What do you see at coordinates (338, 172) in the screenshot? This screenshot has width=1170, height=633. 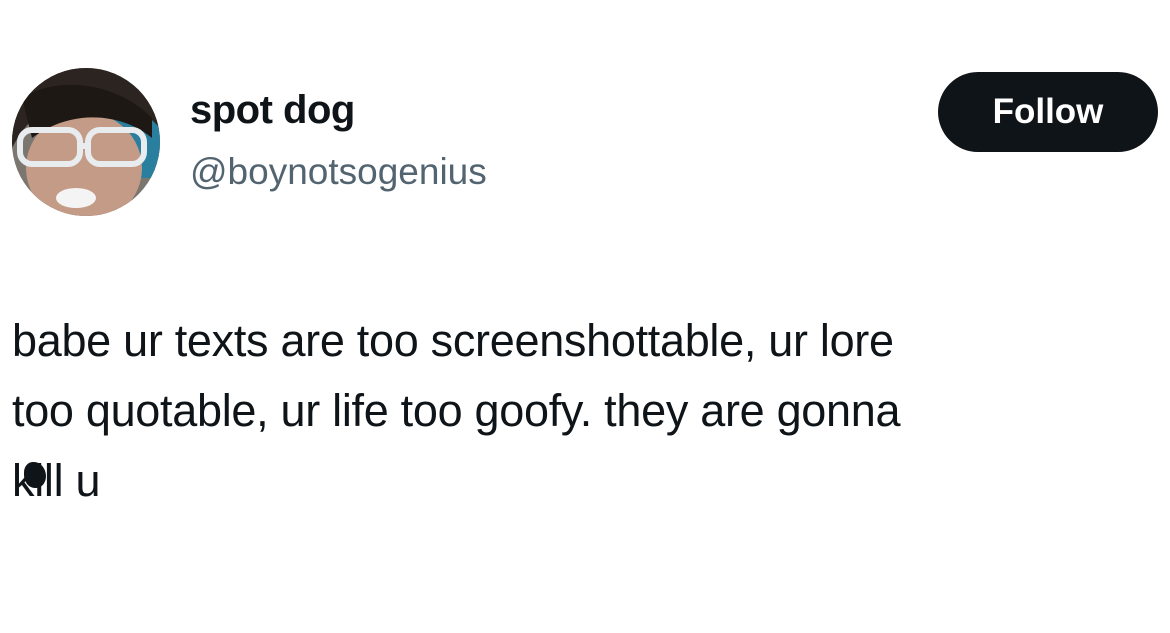 I see `author-handle: @boynotsogenius` at bounding box center [338, 172].